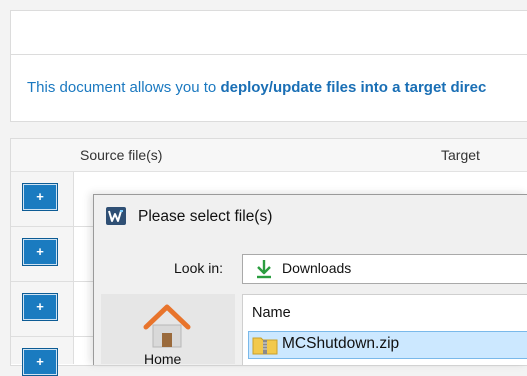 The height and width of the screenshot is (376, 527). What do you see at coordinates (199, 268) in the screenshot?
I see `look-in-label: Look in:` at bounding box center [199, 268].